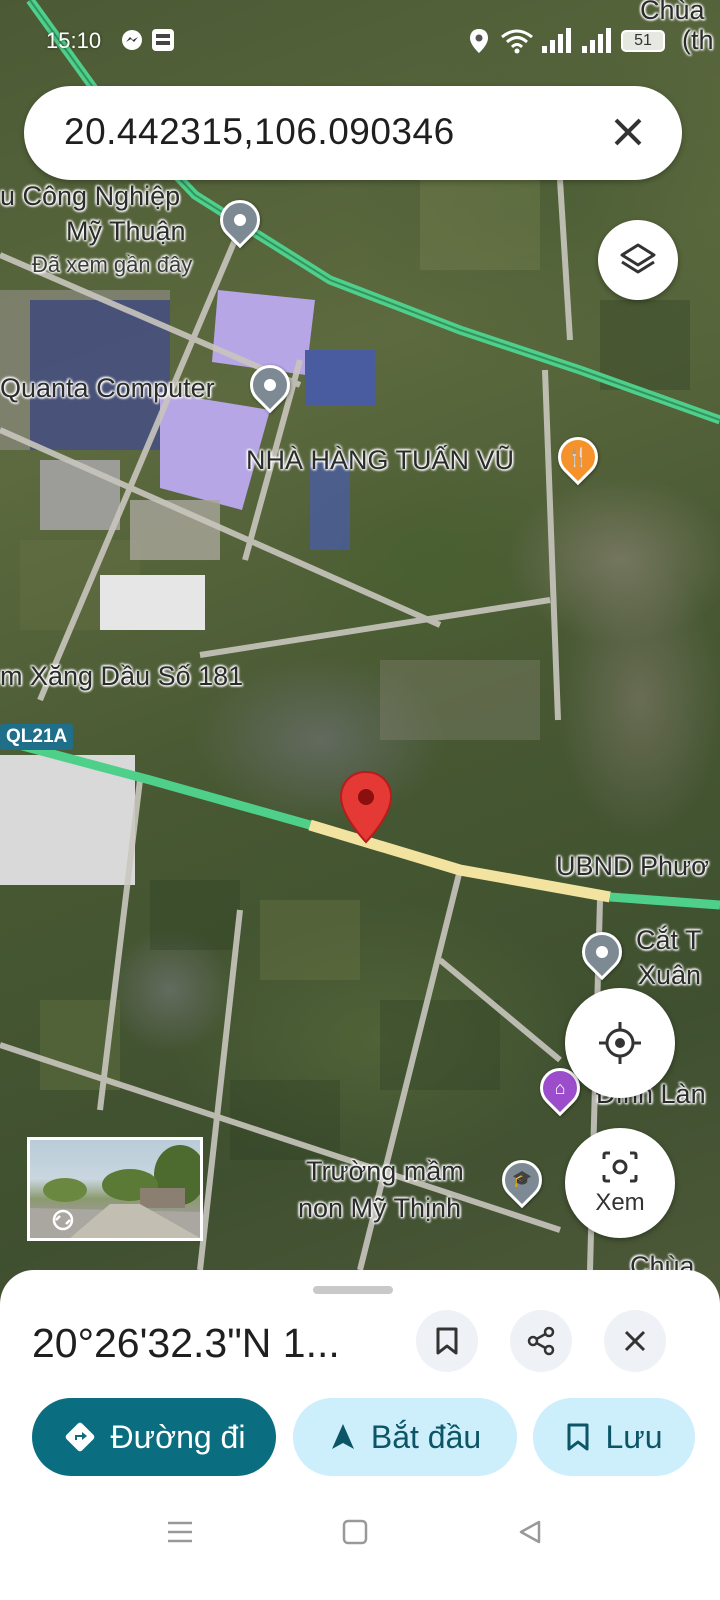 The width and height of the screenshot is (720, 1600). I want to click on street-view-thumbnail, so click(115, 1189).